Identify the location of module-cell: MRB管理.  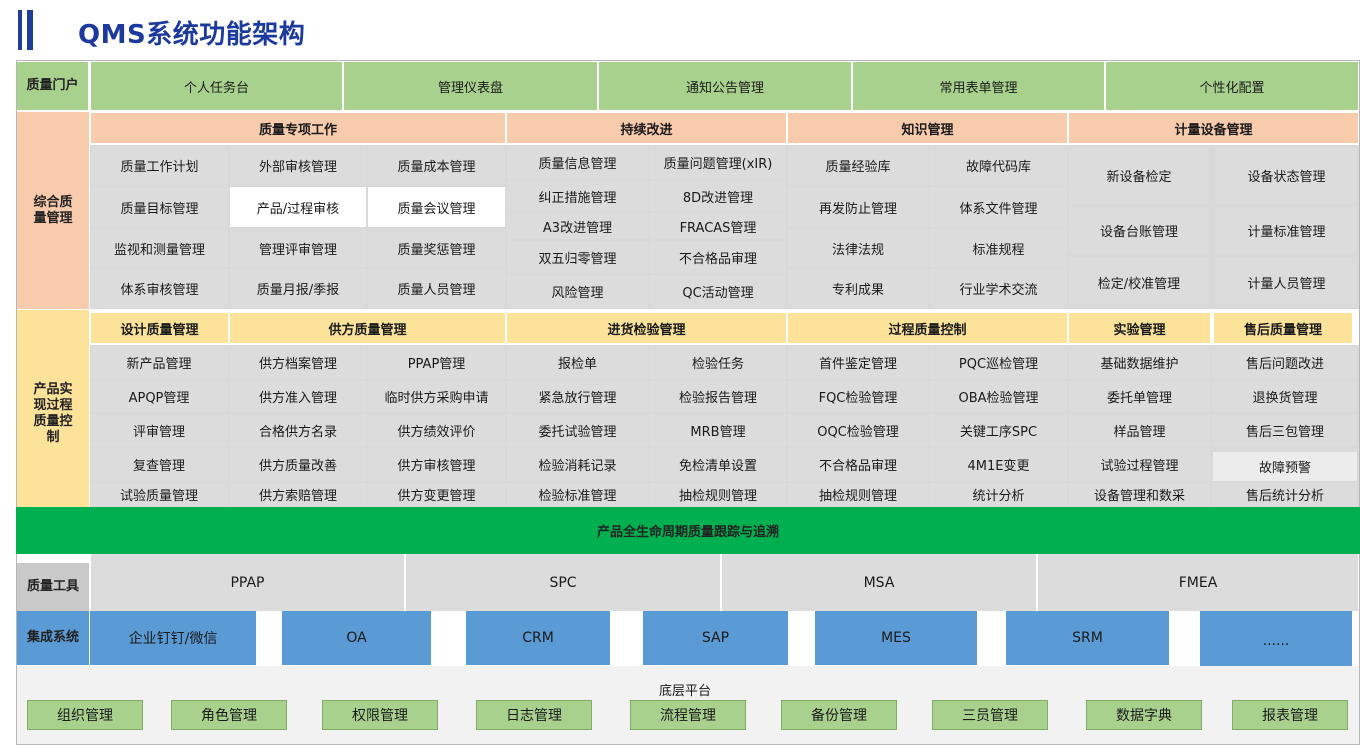
(718, 430).